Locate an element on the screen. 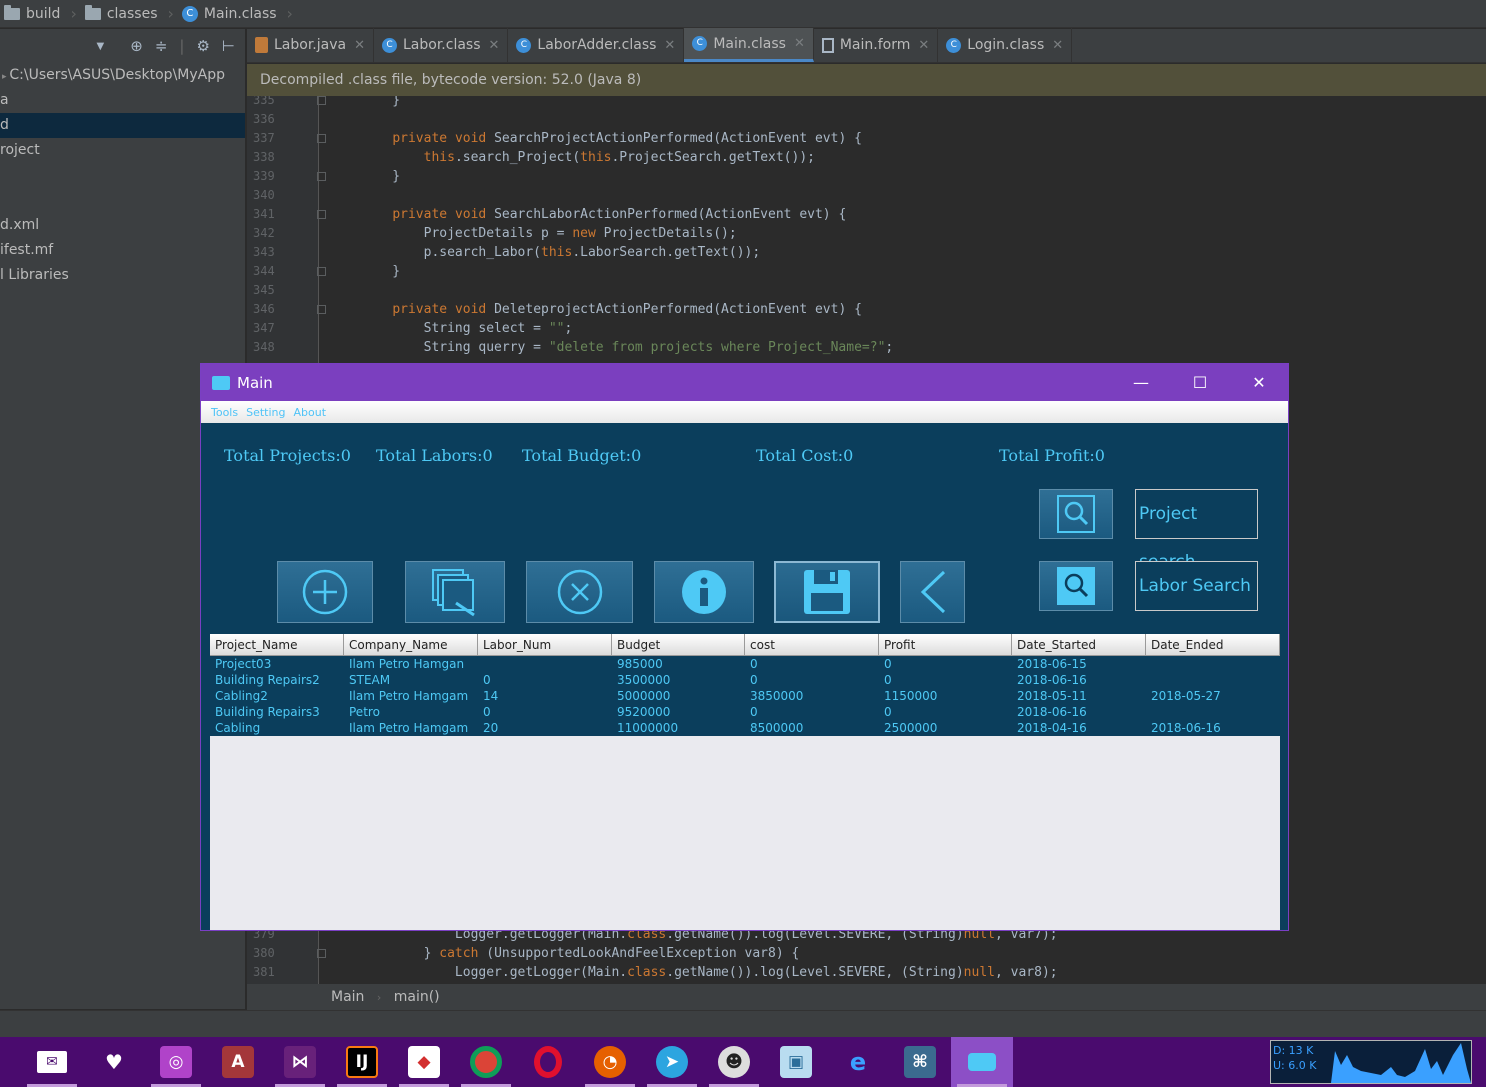  window-titlebar: Main — ☐ ✕ is located at coordinates (744, 382).